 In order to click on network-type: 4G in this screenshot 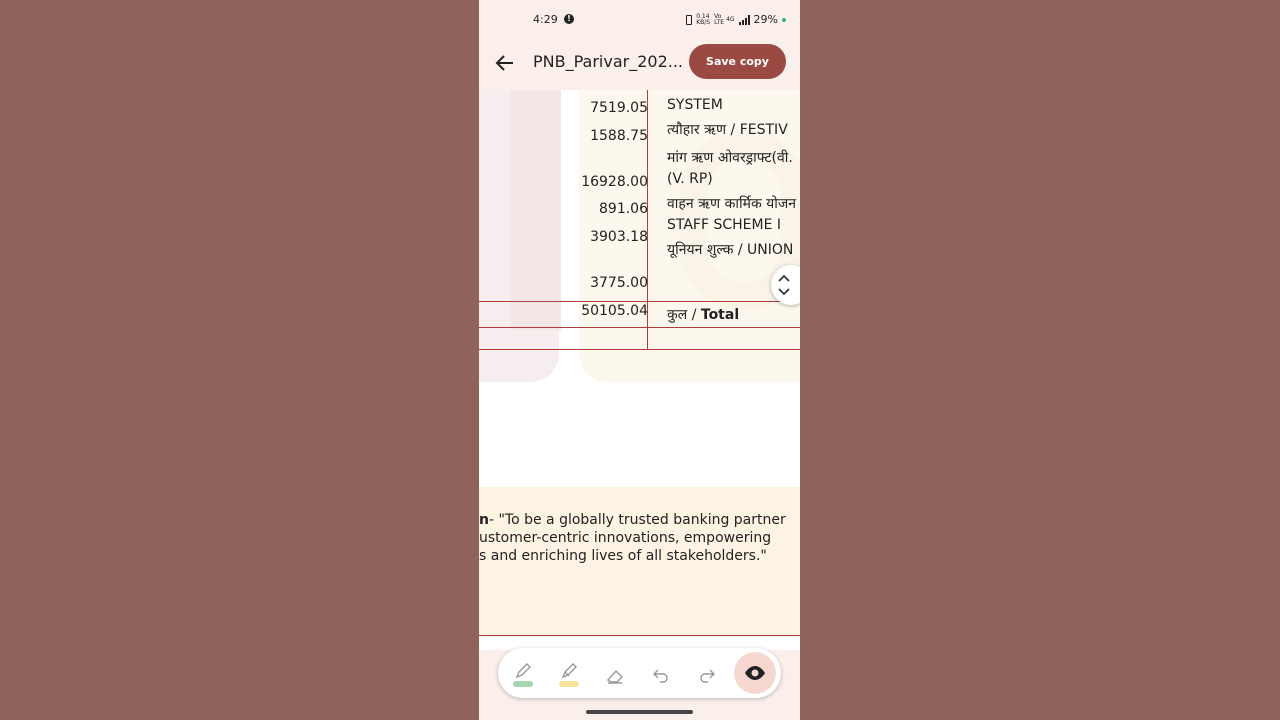, I will do `click(730, 19)`.